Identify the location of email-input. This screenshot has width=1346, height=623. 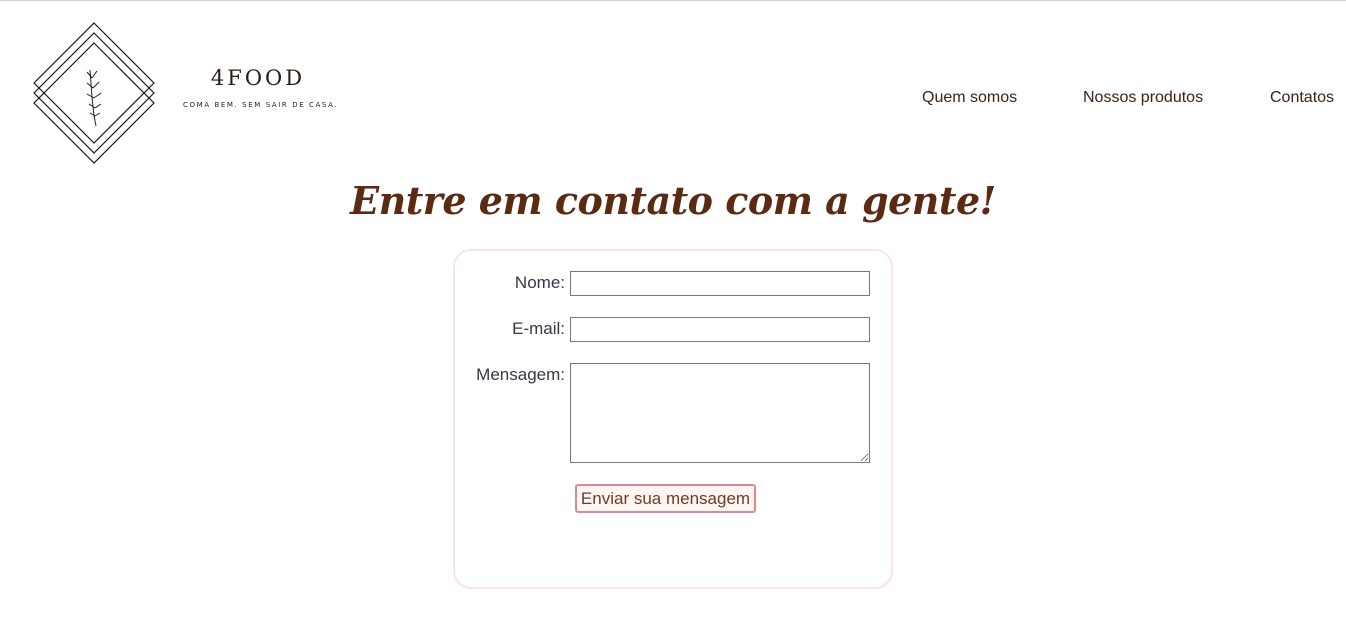
(720, 329).